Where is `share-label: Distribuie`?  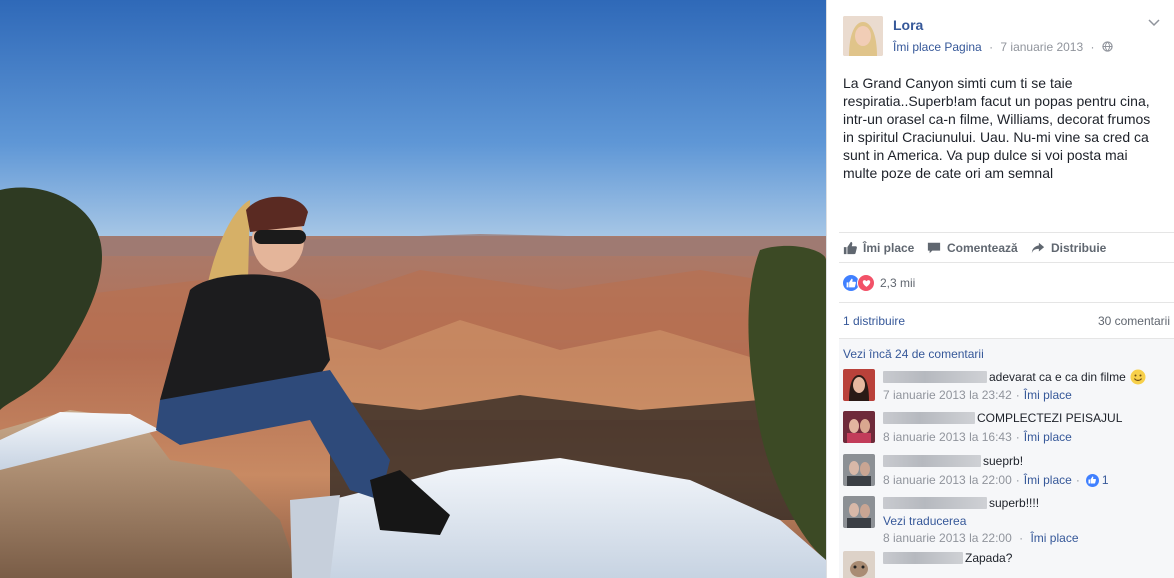 share-label: Distribuie is located at coordinates (1079, 248).